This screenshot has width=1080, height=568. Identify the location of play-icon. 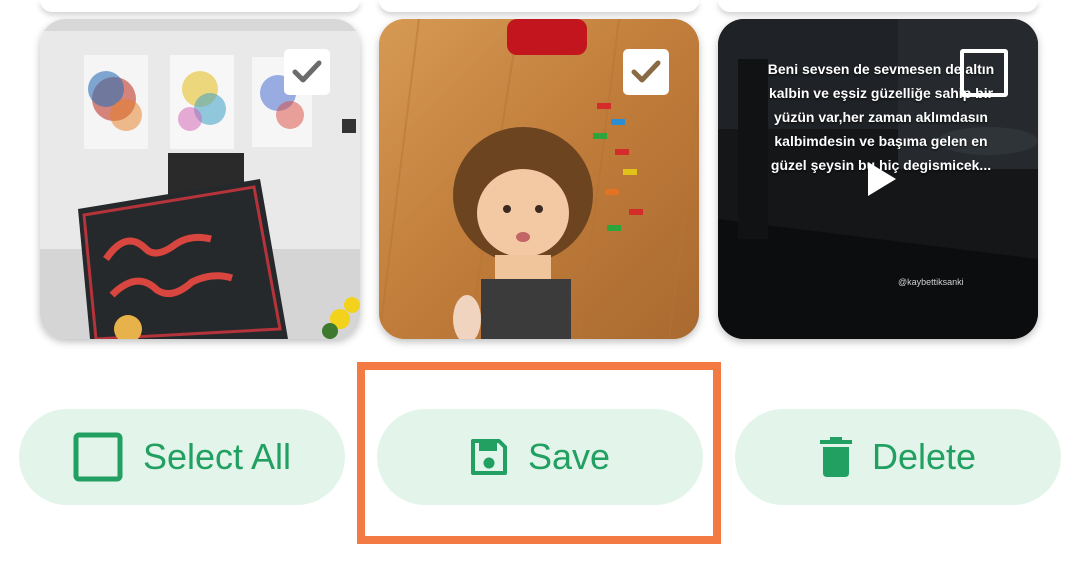
(882, 179).